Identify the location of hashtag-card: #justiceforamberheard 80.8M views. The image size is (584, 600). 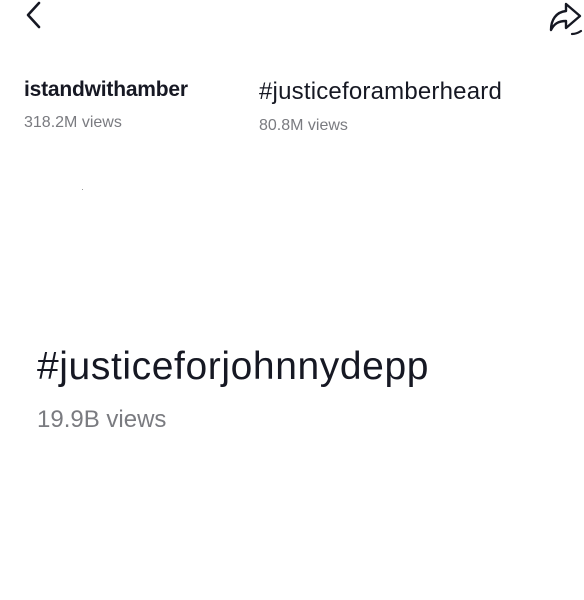
(409, 111).